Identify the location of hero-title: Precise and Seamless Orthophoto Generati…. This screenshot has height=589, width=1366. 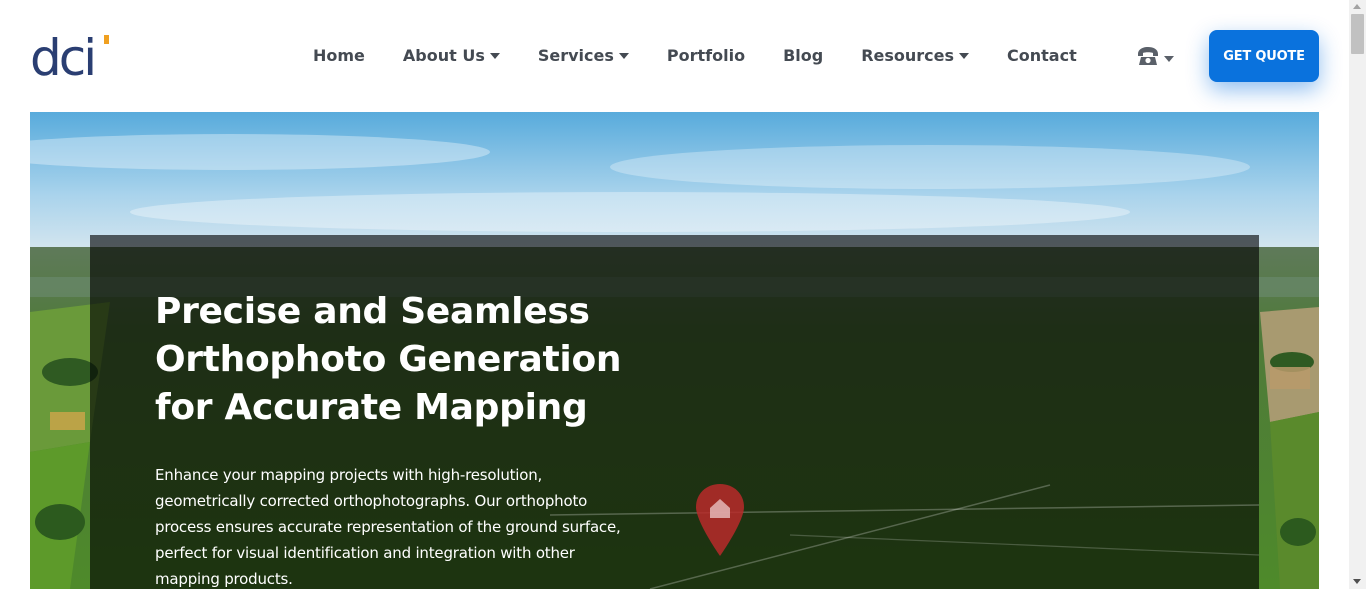
(388, 359).